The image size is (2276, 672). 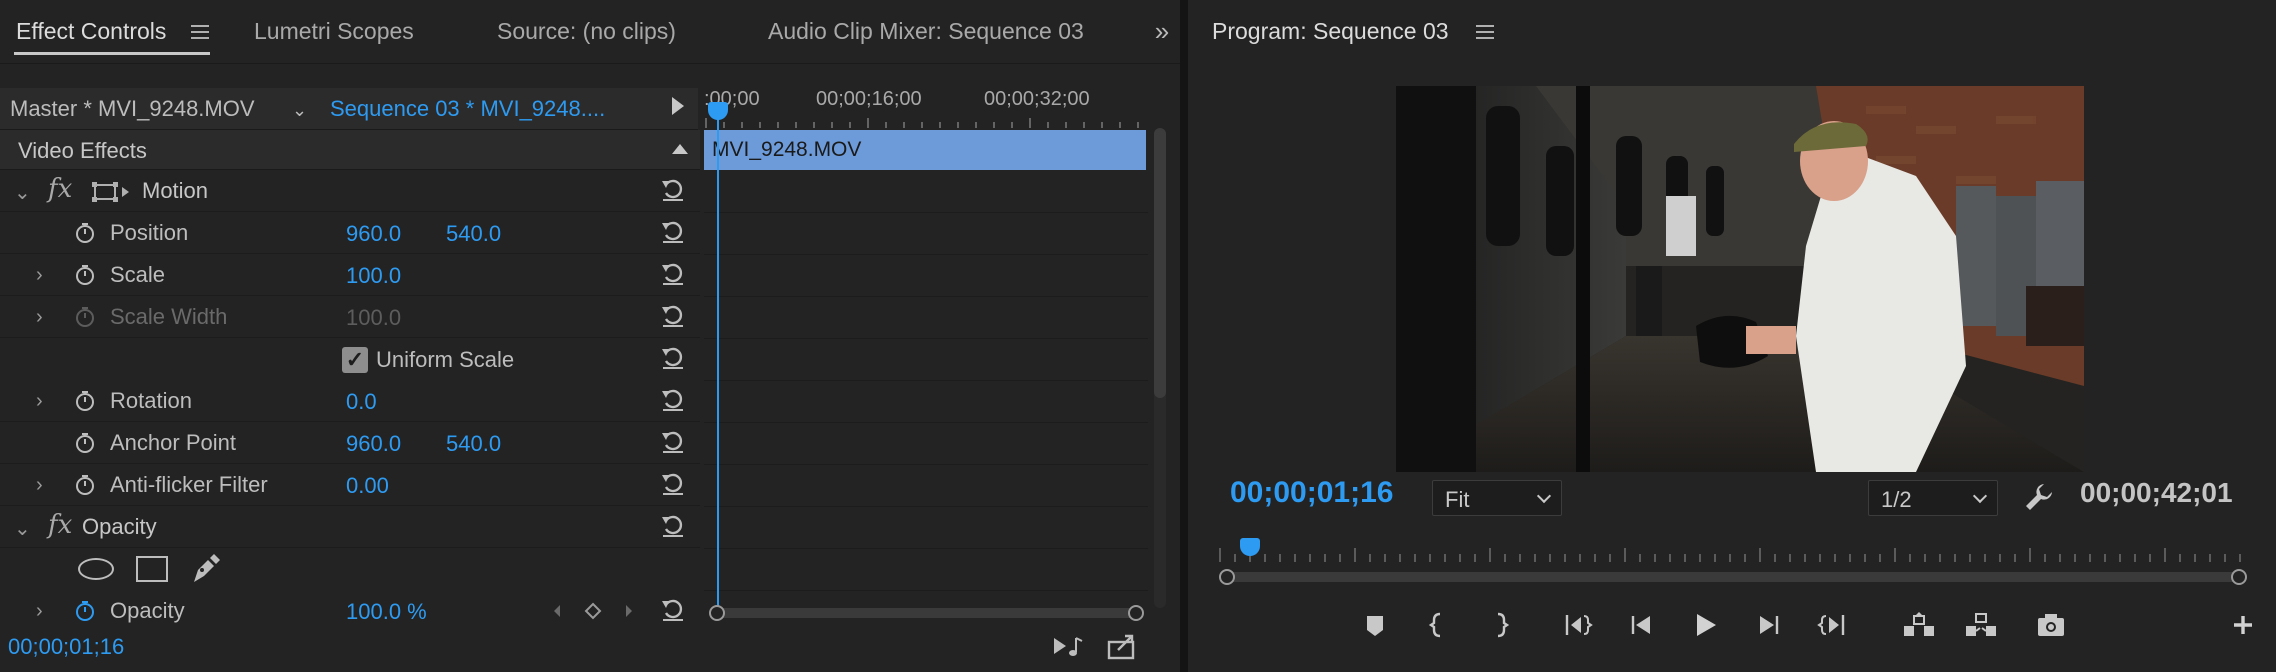 What do you see at coordinates (350, 150) in the screenshot?
I see `video-effects-header: Video Effects` at bounding box center [350, 150].